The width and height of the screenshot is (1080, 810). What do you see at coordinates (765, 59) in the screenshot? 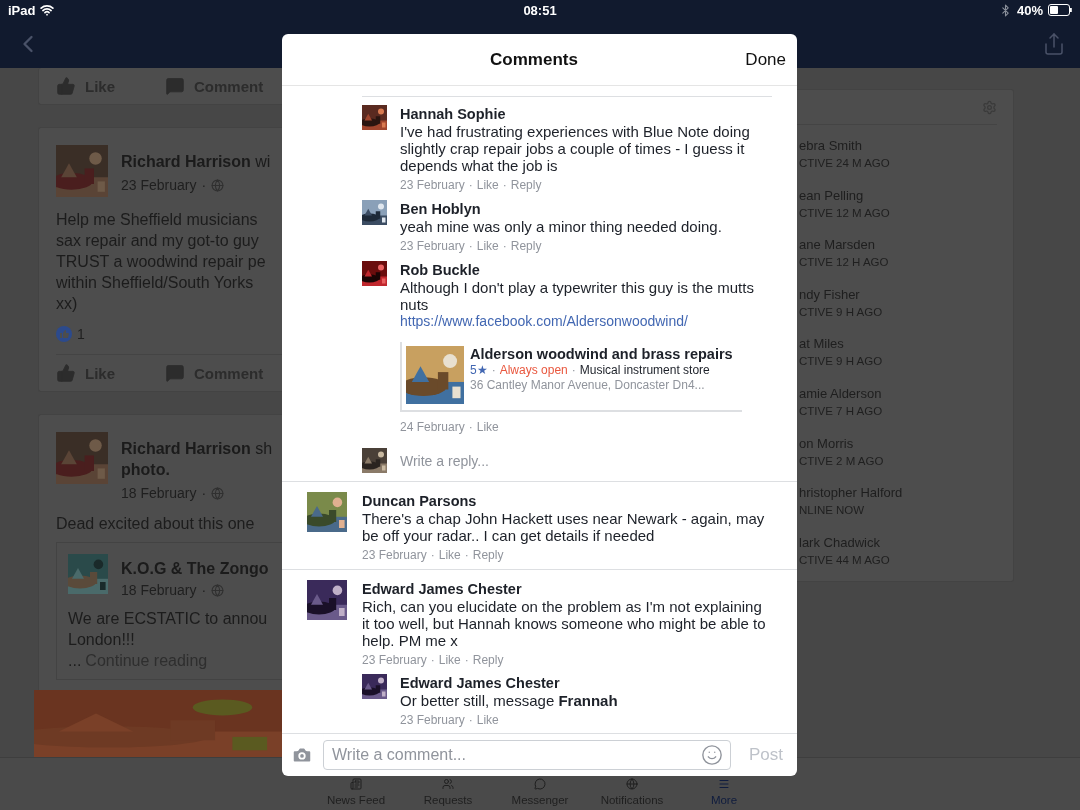
I see `done-button: Done` at bounding box center [765, 59].